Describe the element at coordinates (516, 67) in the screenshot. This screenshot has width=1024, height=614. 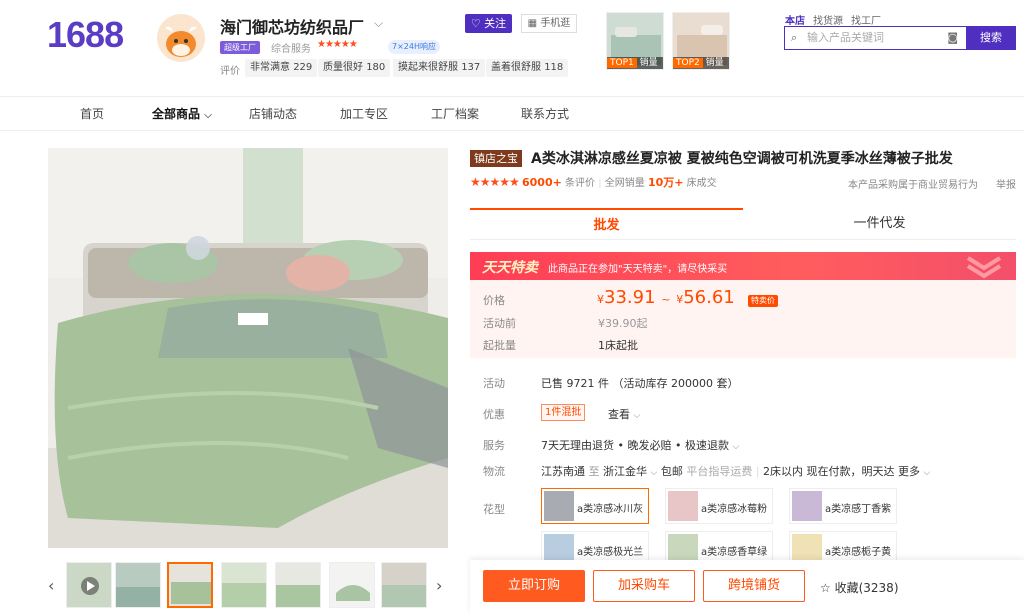
I see `rating-tag-text: 盖着很舒服` at that location.